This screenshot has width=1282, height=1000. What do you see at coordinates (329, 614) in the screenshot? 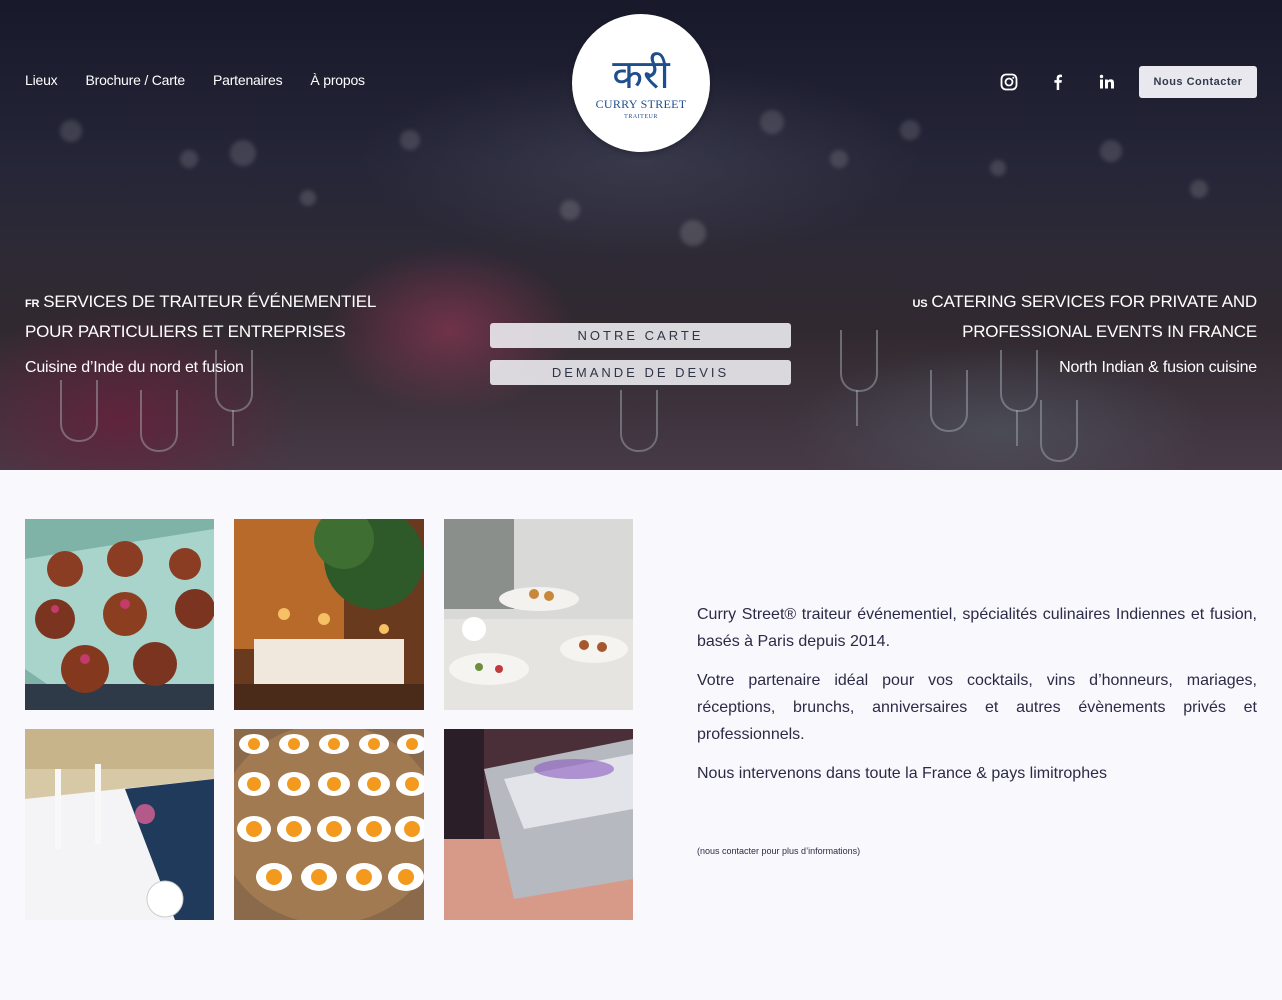
I see `photo-garden-dinner` at bounding box center [329, 614].